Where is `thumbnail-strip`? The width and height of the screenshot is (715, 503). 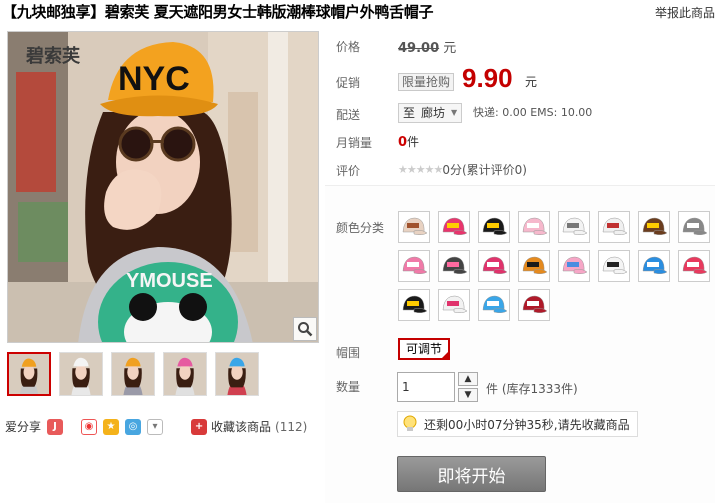
thumbnail-strip is located at coordinates (133, 374).